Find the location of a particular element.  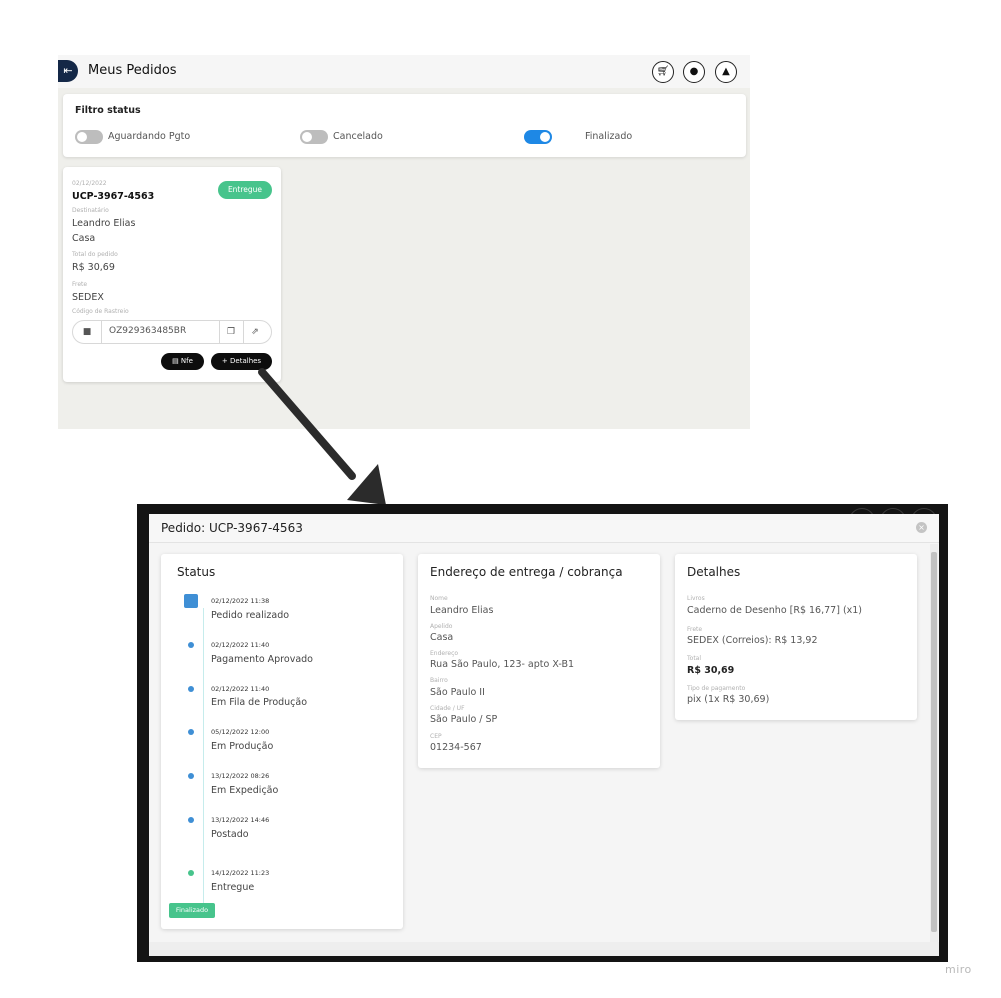

scrollbar is located at coordinates (934, 743).